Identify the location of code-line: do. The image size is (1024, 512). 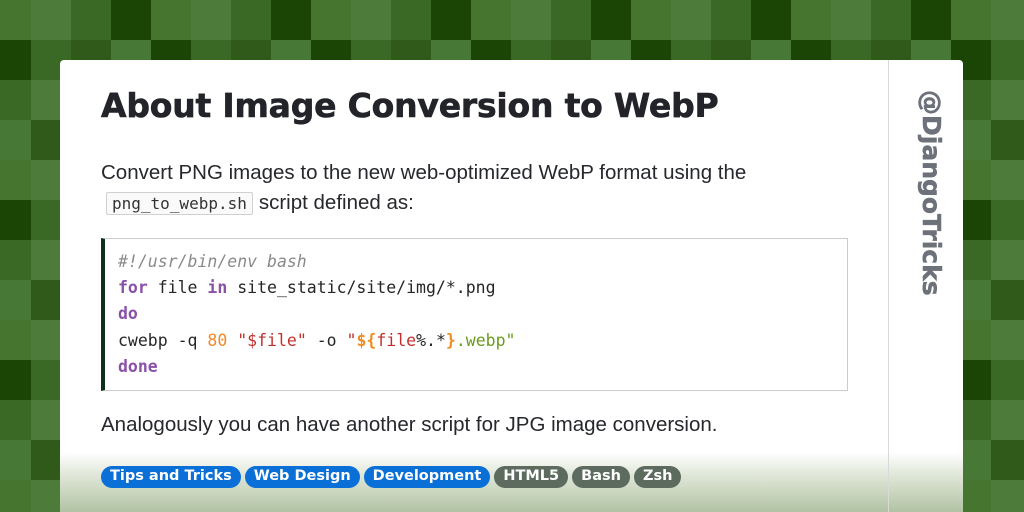
(482, 314).